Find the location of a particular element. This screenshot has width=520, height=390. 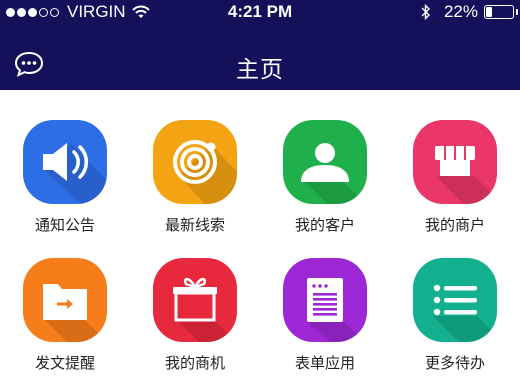

battery-percent: 22% is located at coordinates (460, 11).